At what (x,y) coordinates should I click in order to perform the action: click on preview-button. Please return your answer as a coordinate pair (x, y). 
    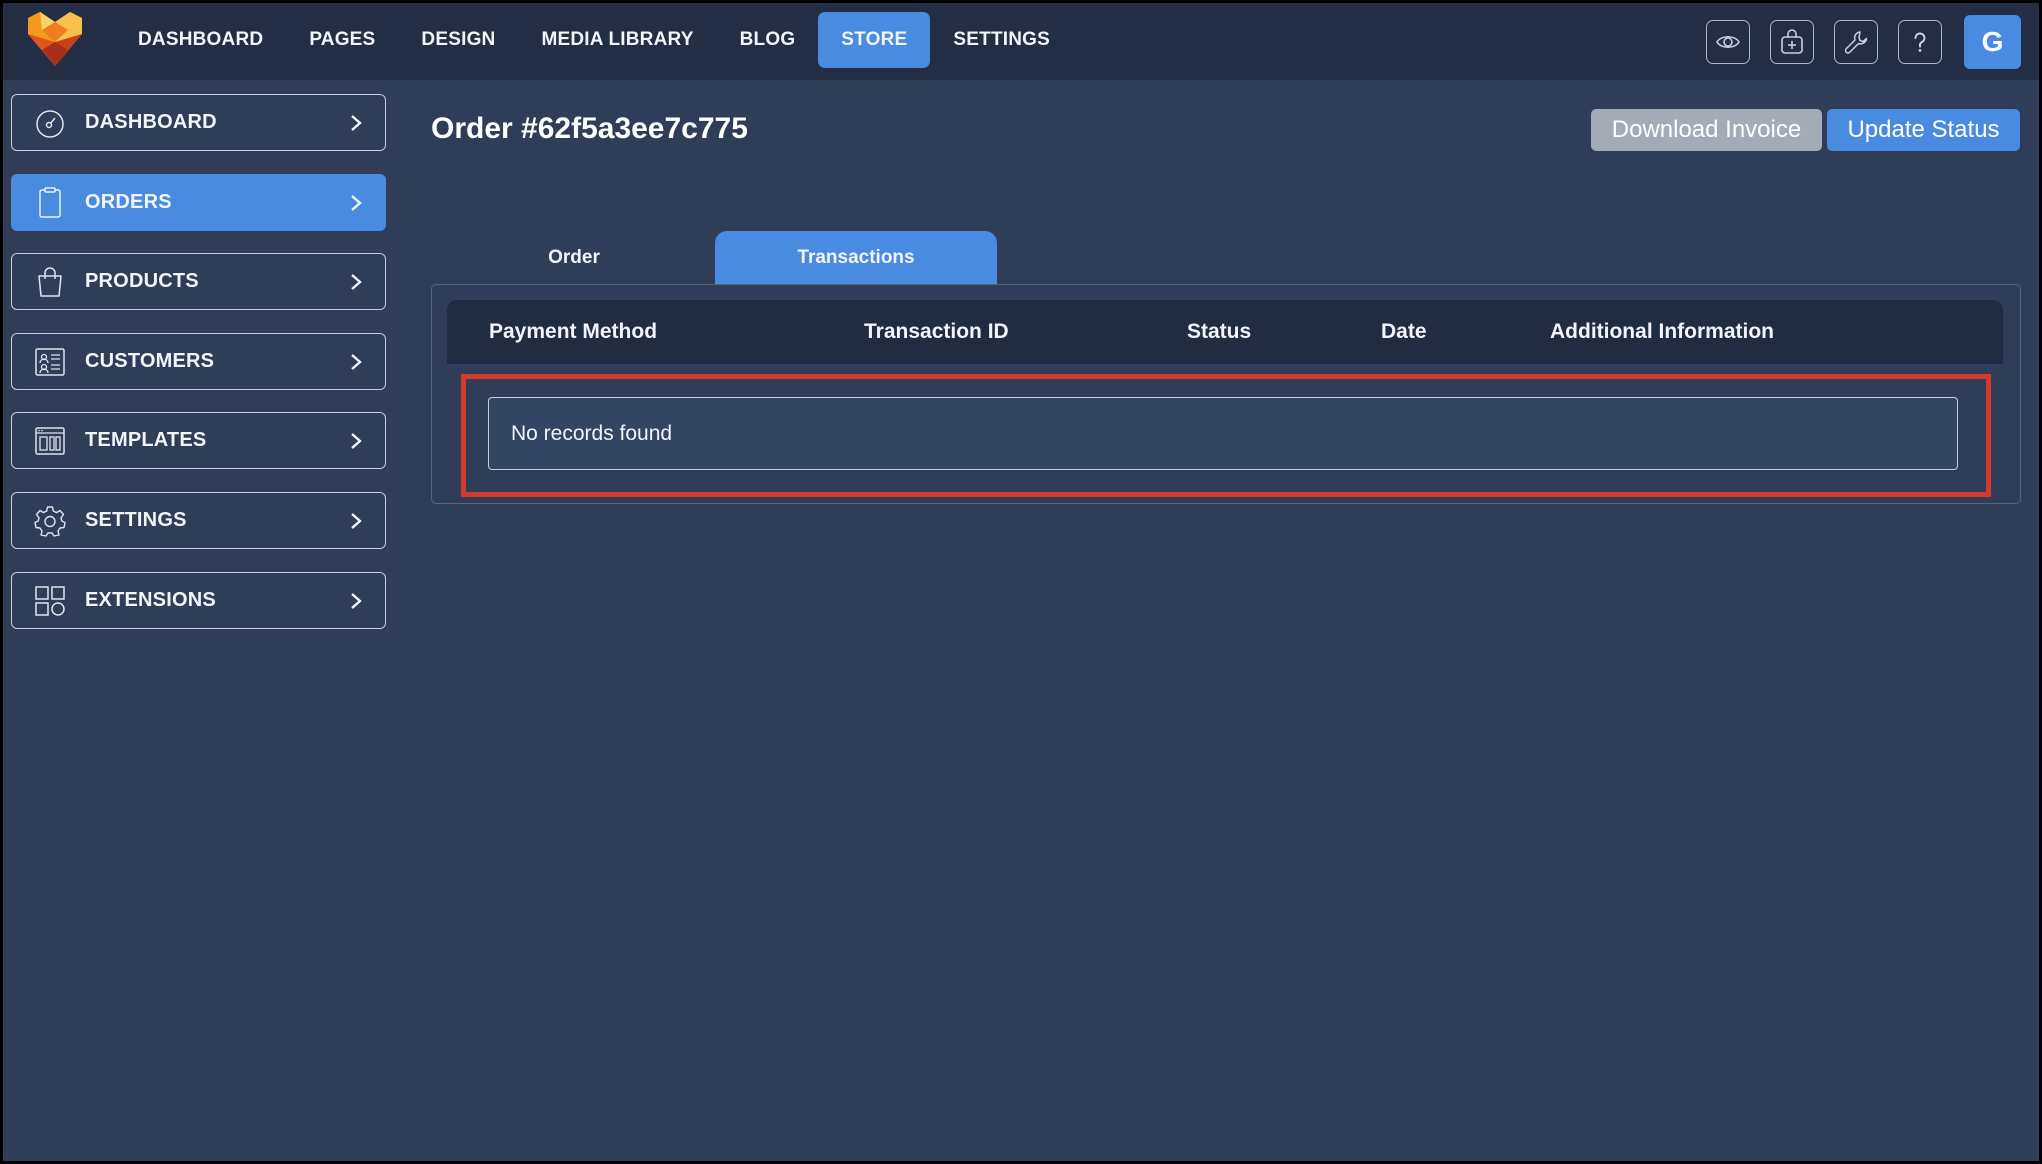
    Looking at the image, I should click on (1728, 42).